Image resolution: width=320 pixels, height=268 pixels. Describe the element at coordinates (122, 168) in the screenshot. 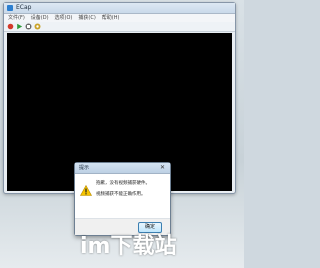

I see `dialog-titlebar: 提示 ✕` at that location.